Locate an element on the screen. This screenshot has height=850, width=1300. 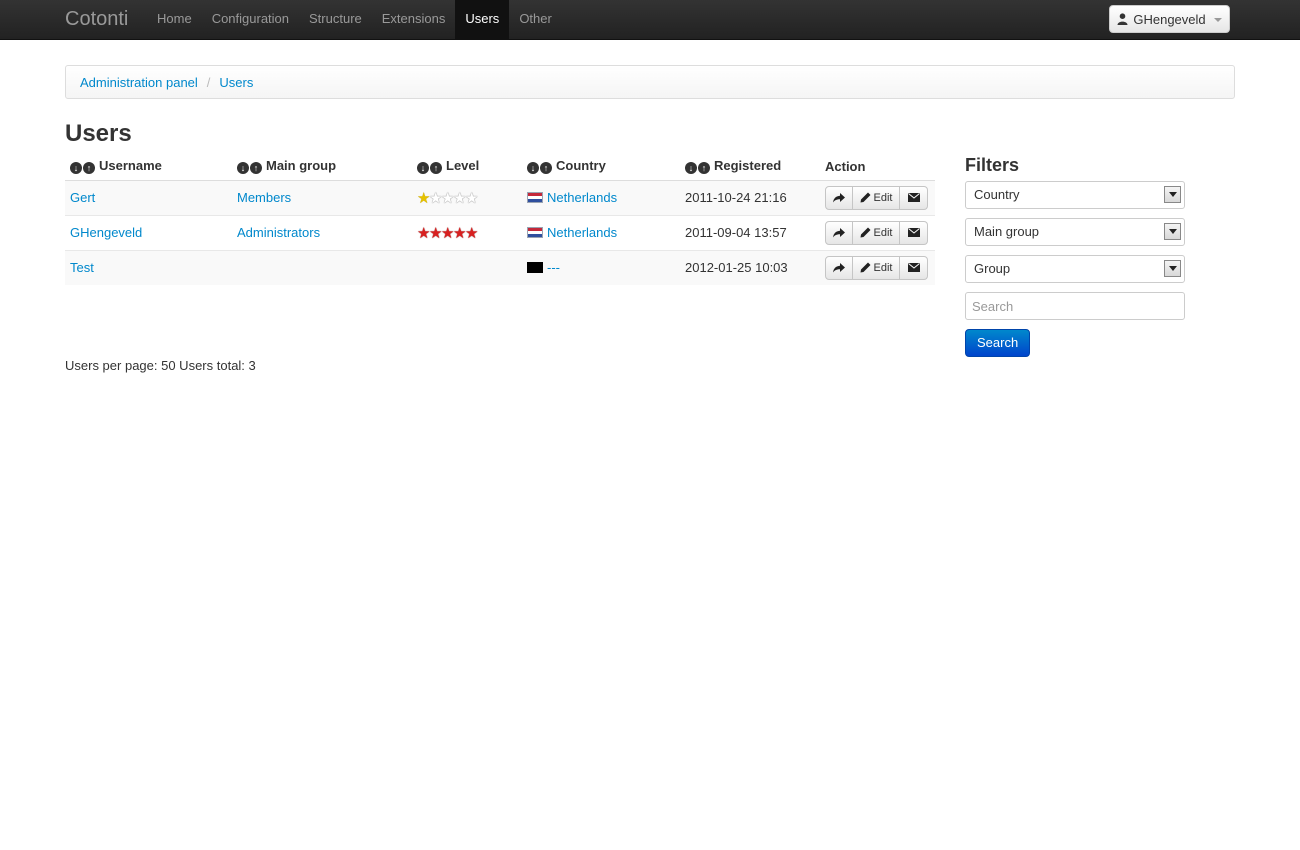
table-row: Test --- 2012-01-25 10:03 Edit is located at coordinates (500, 267).